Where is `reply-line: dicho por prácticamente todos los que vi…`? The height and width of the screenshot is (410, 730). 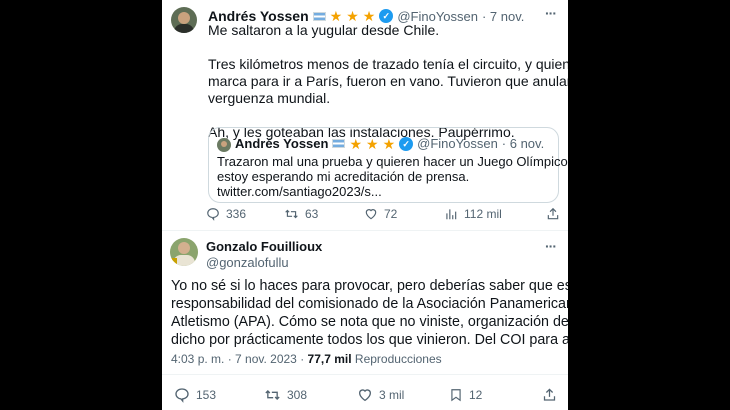
reply-line: dicho por prácticamente todos los que vi… is located at coordinates (369, 340).